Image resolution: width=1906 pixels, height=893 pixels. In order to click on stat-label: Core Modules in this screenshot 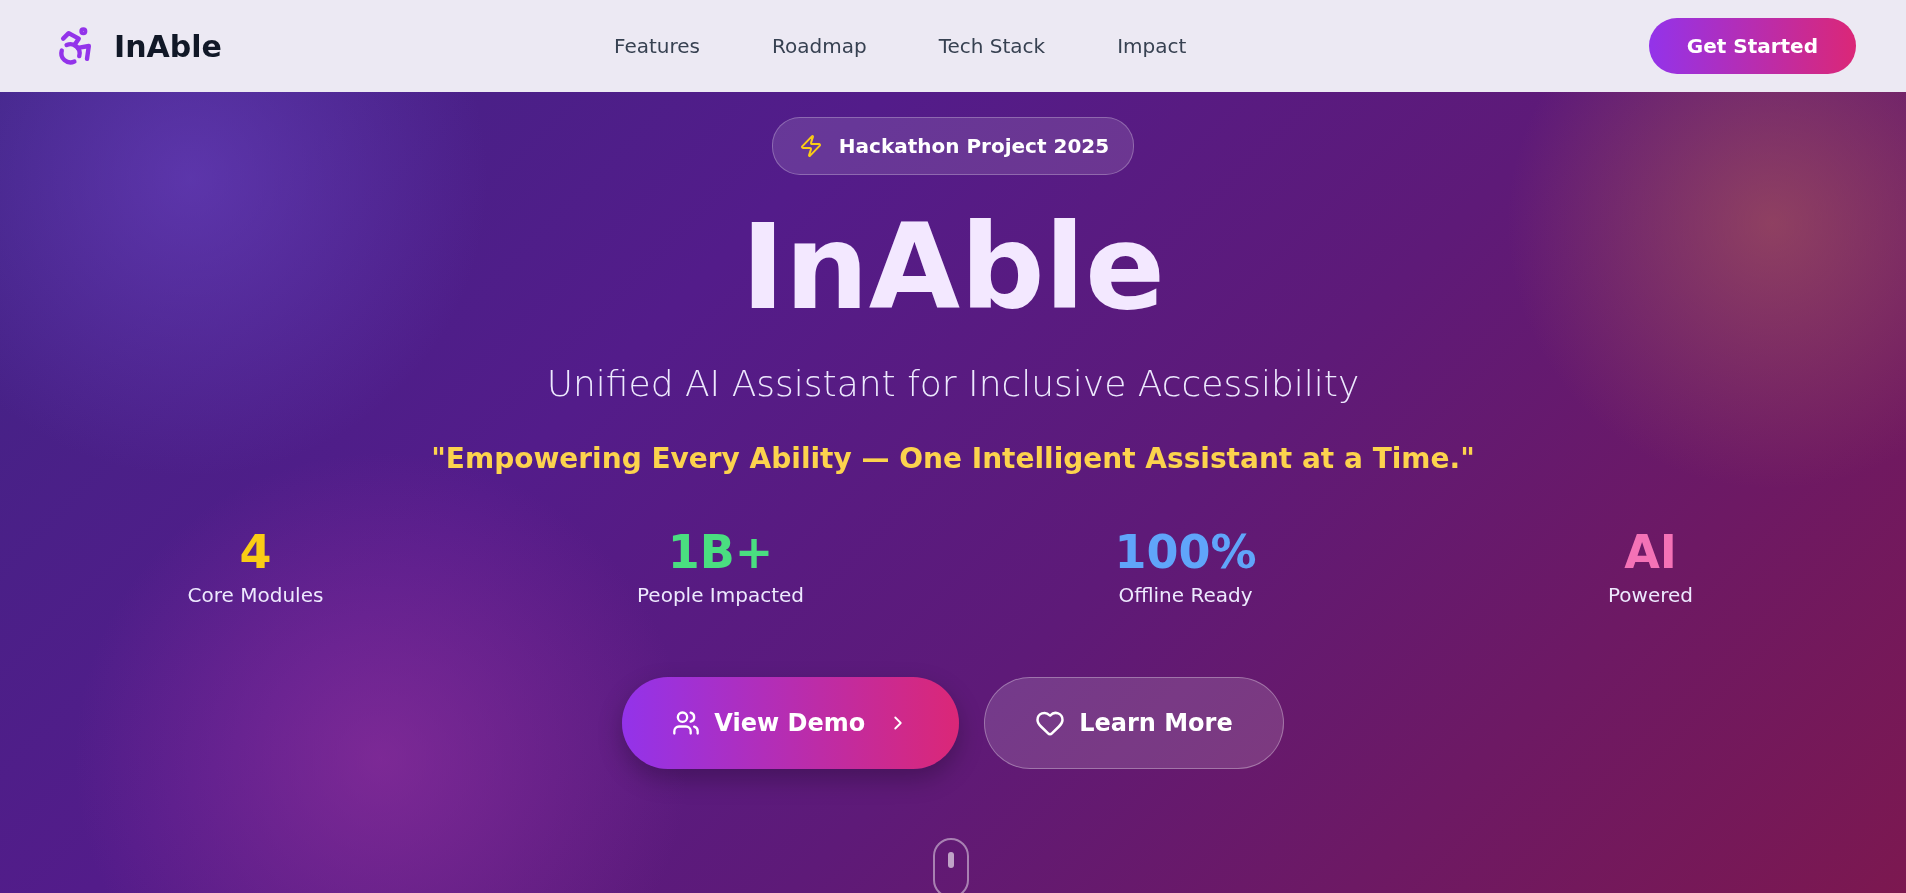, I will do `click(255, 595)`.